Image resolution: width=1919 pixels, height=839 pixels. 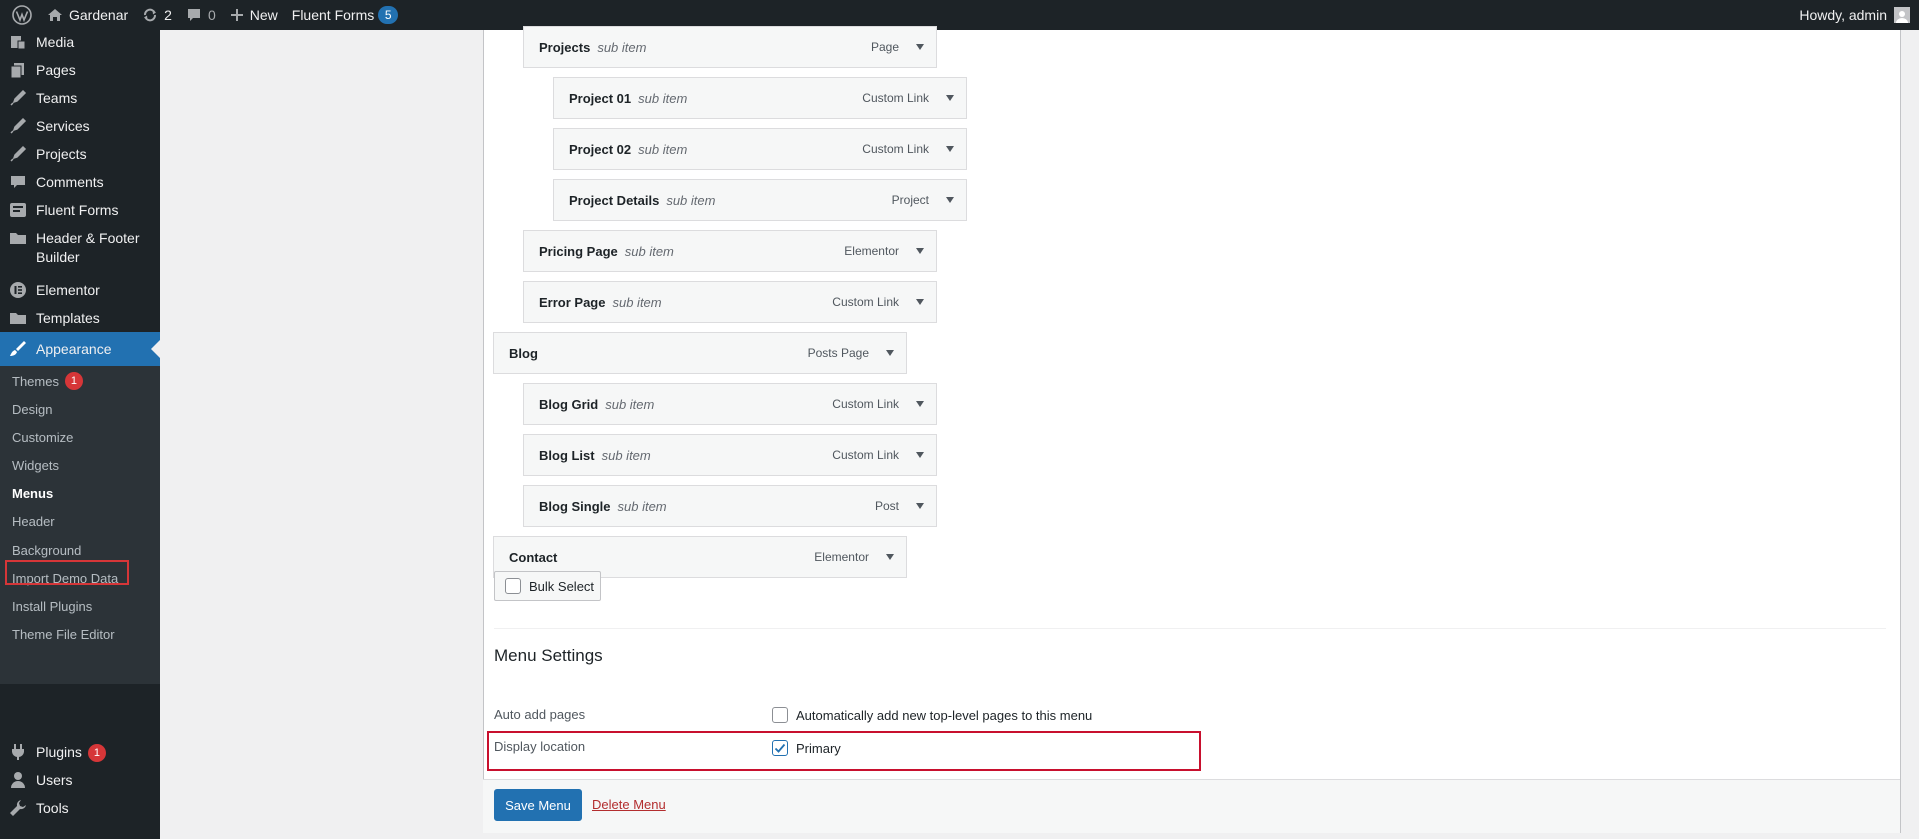 What do you see at coordinates (67, 572) in the screenshot?
I see `menus-highlight-box` at bounding box center [67, 572].